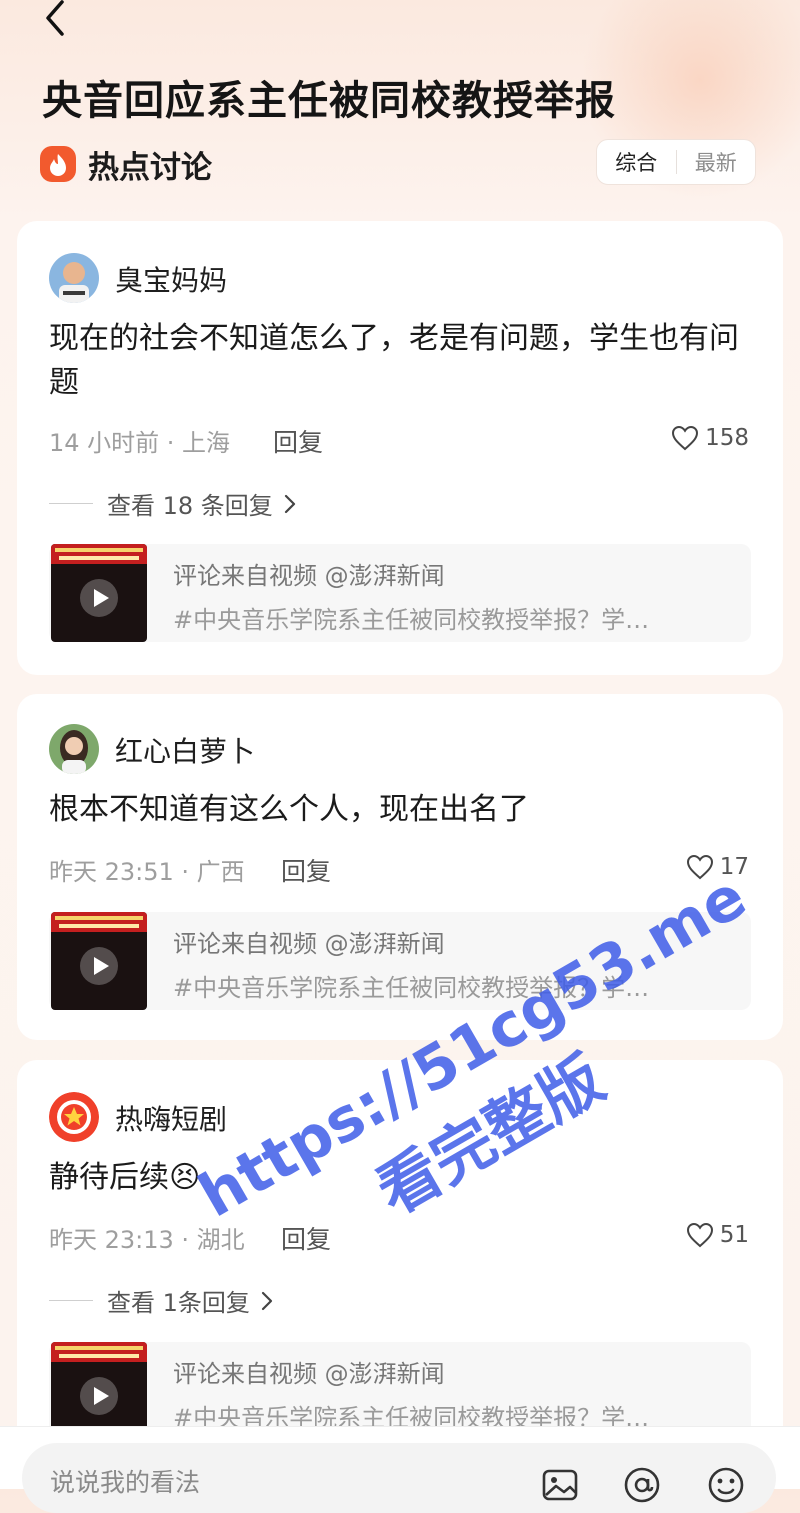 The image size is (800, 1513). Describe the element at coordinates (125, 1177) in the screenshot. I see `comment-text: 静待后续😣` at that location.